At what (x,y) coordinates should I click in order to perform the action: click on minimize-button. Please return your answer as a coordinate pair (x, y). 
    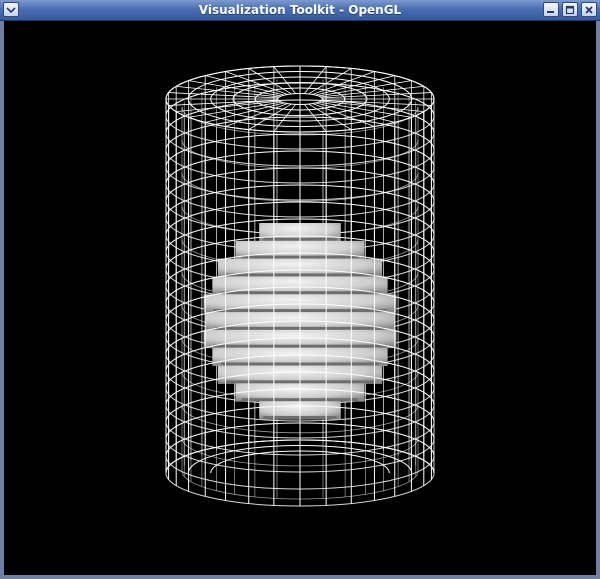
    Looking at the image, I should click on (551, 9).